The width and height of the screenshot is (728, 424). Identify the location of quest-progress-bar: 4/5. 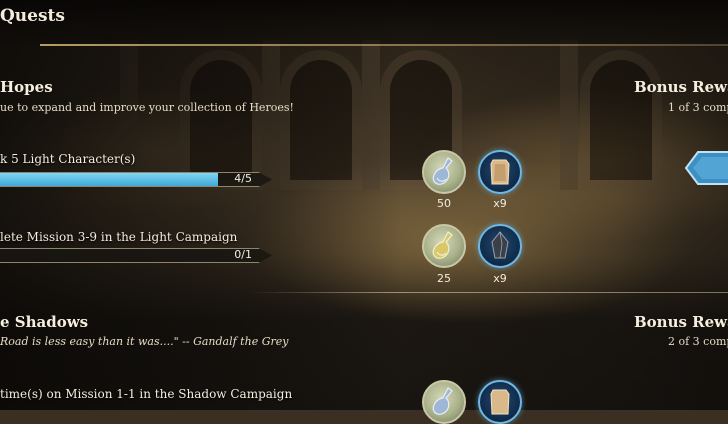
(136, 179).